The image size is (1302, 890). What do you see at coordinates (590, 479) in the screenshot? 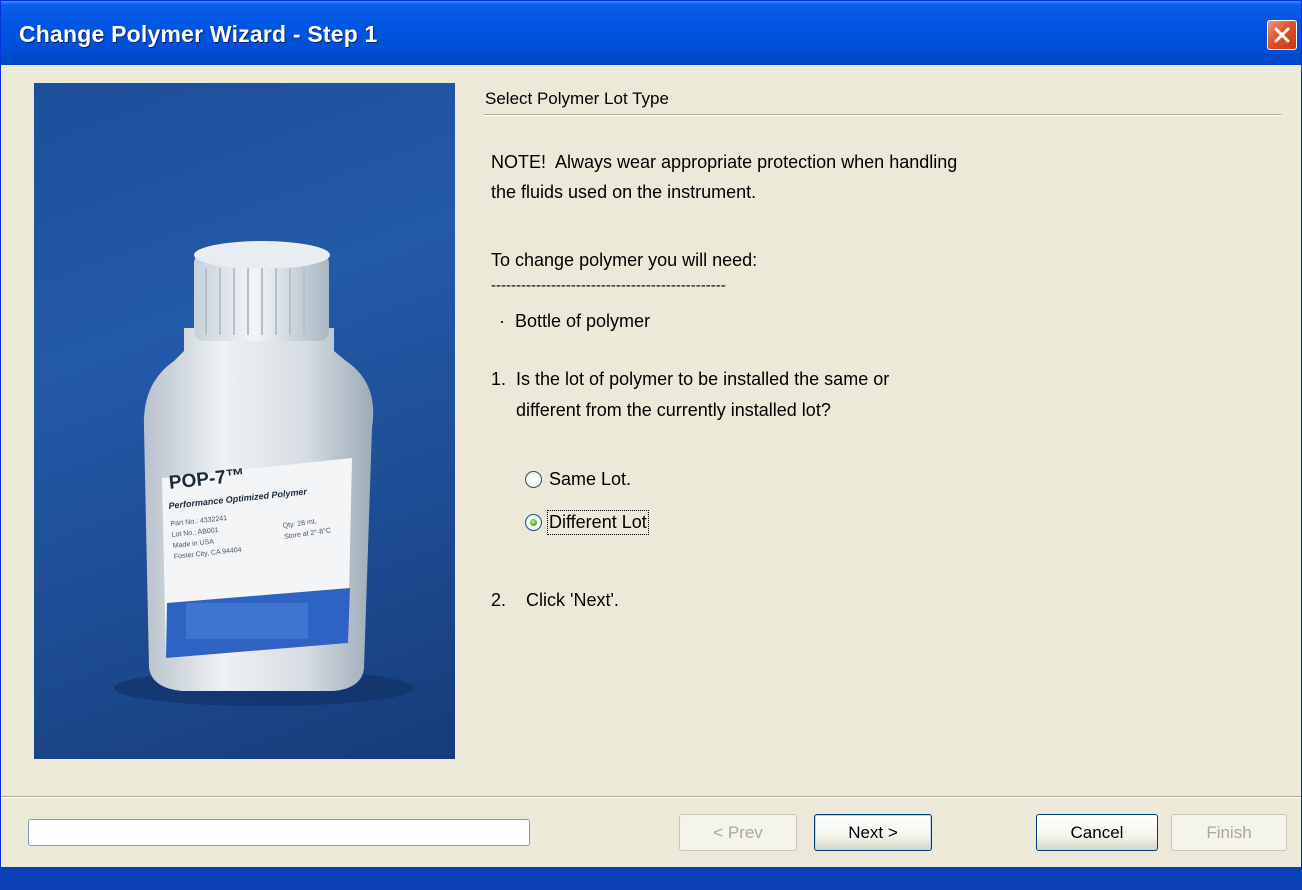
I see `radio-same-lot-label: Same Lot.` at bounding box center [590, 479].